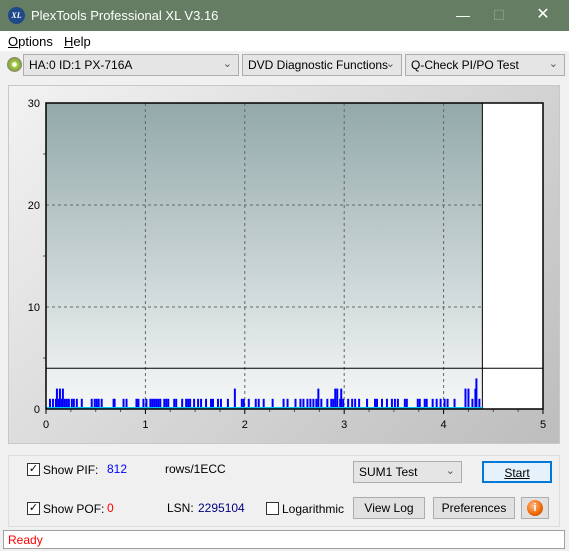  What do you see at coordinates (344, 425) in the screenshot?
I see `x-tick-label: 3` at bounding box center [344, 425].